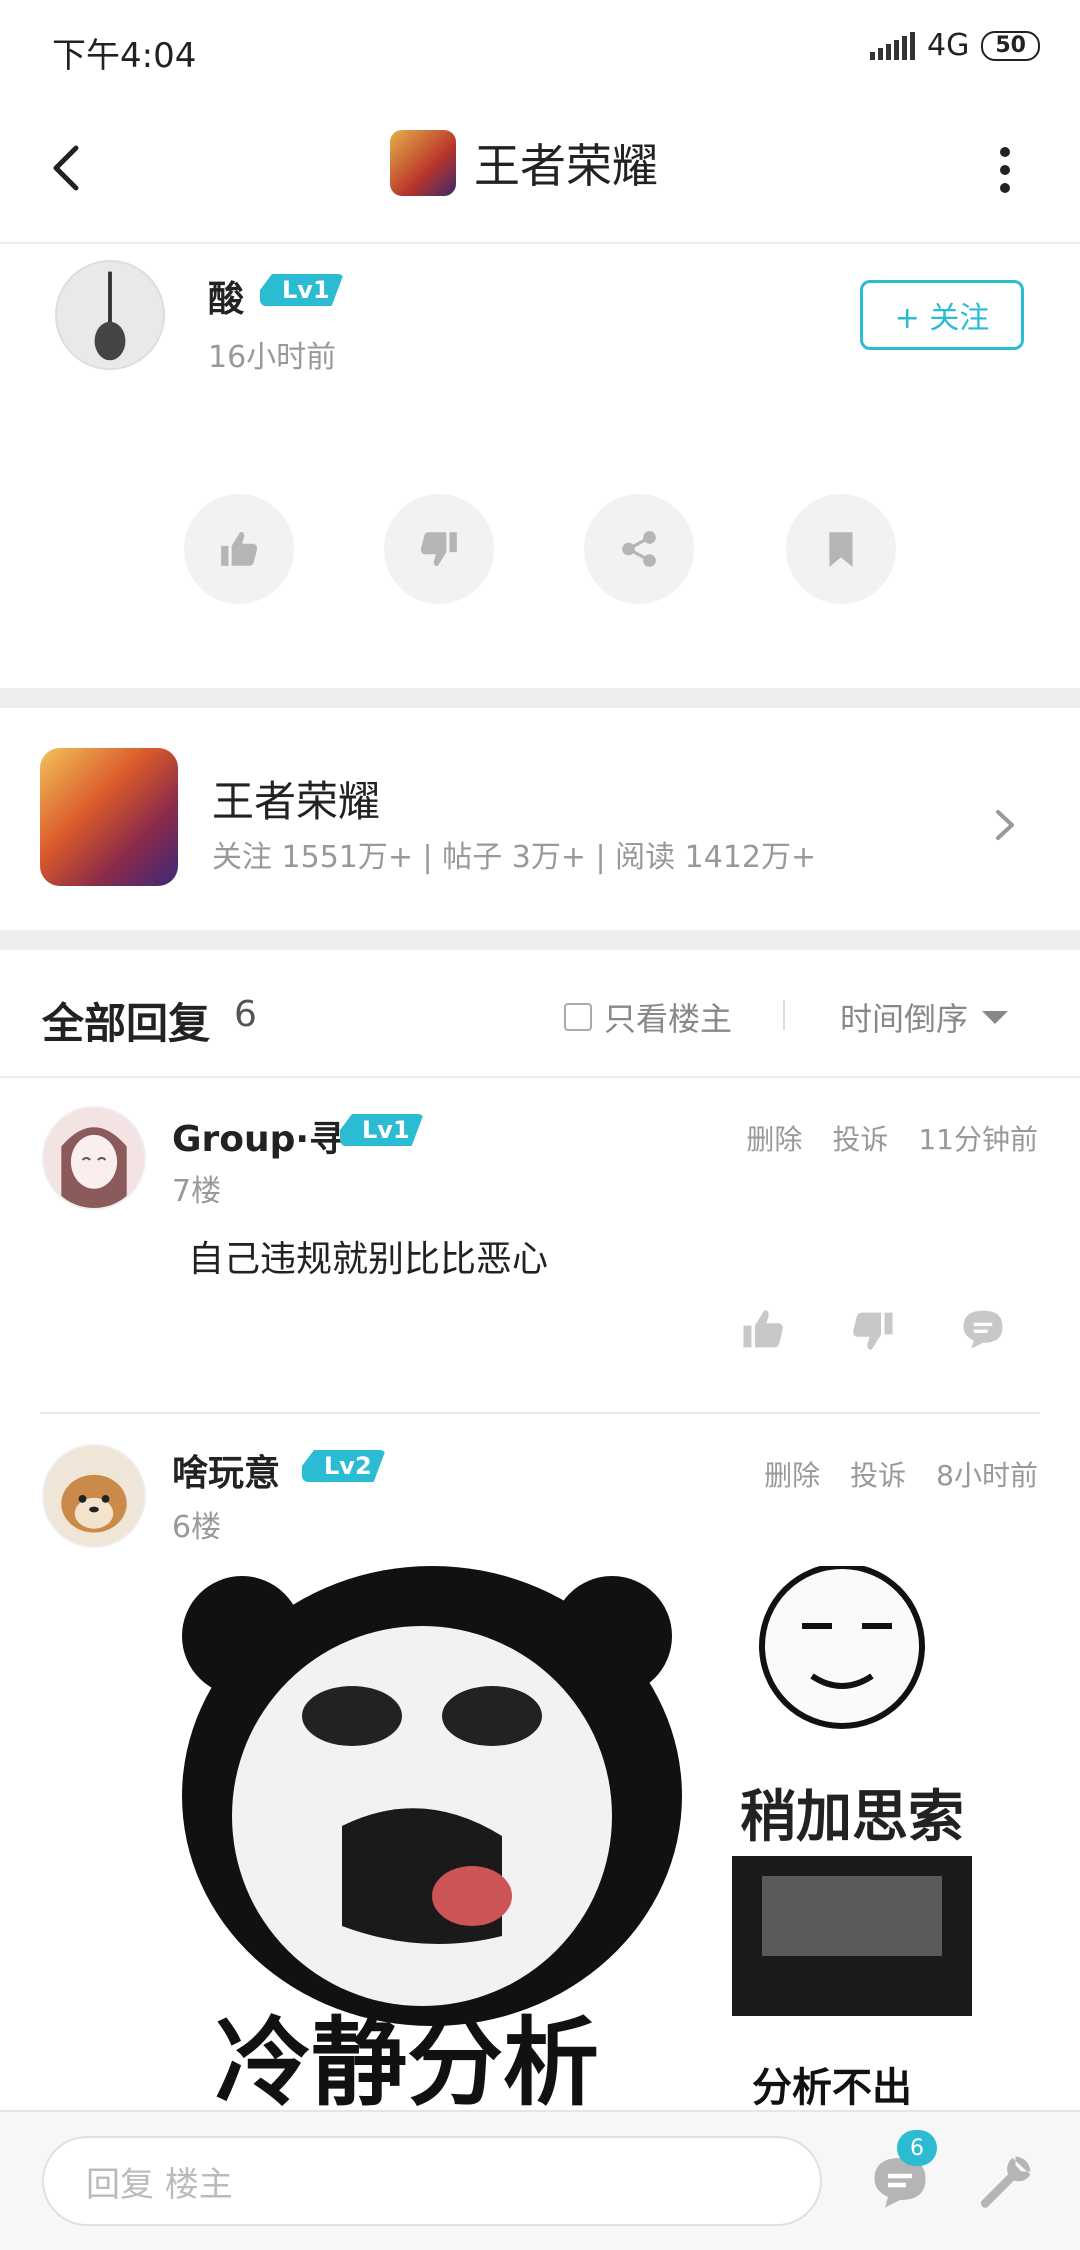 The image size is (1080, 2250). I want to click on back-icon, so click(68, 168).